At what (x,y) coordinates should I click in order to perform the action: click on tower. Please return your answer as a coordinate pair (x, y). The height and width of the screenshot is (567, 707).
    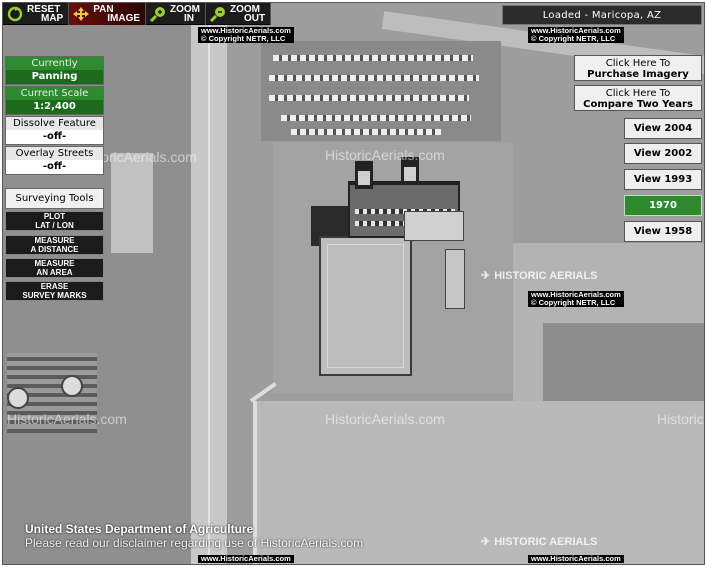
    Looking at the image, I should click on (364, 175).